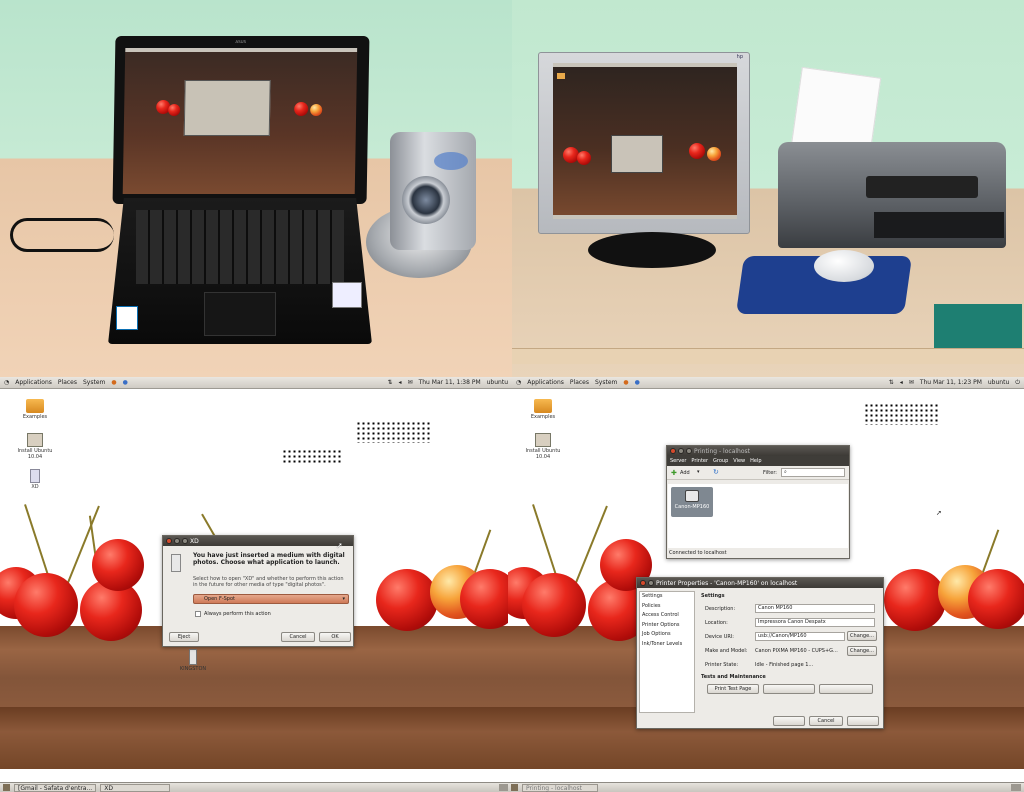 This screenshot has width=1024, height=792. Describe the element at coordinates (720, 609) in the screenshot. I see `description-label: Description:` at that location.